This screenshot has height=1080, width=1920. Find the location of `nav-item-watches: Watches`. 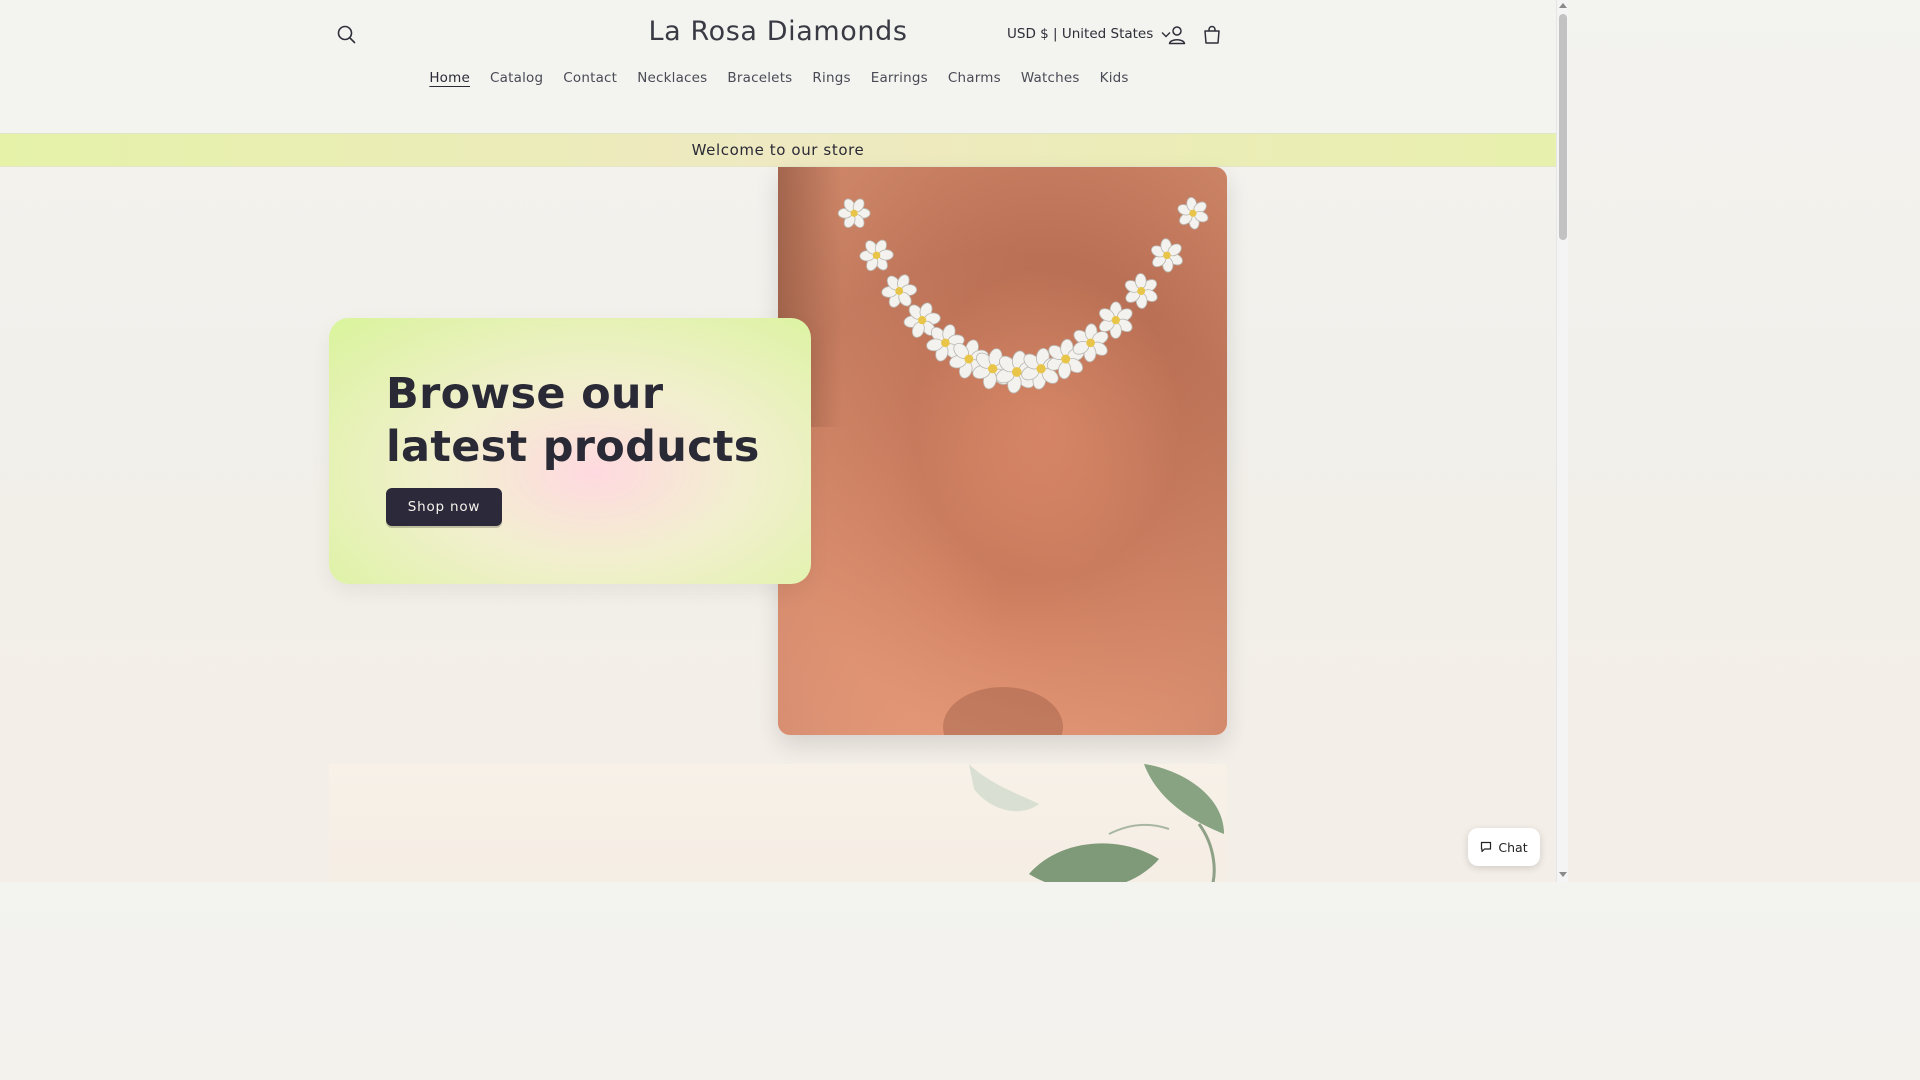

nav-item-watches: Watches is located at coordinates (1050, 78).